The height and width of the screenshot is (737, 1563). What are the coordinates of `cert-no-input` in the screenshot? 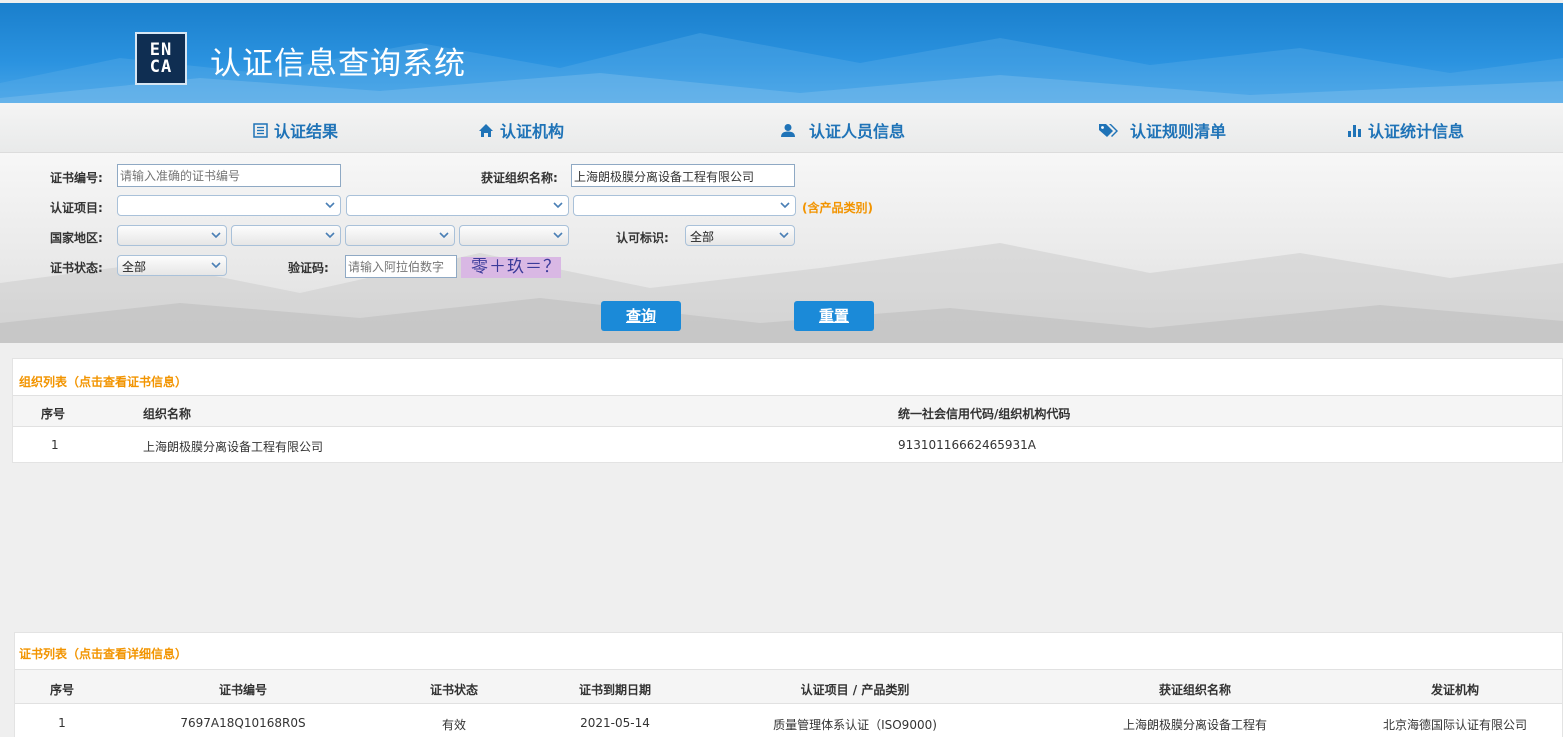 It's located at (229, 175).